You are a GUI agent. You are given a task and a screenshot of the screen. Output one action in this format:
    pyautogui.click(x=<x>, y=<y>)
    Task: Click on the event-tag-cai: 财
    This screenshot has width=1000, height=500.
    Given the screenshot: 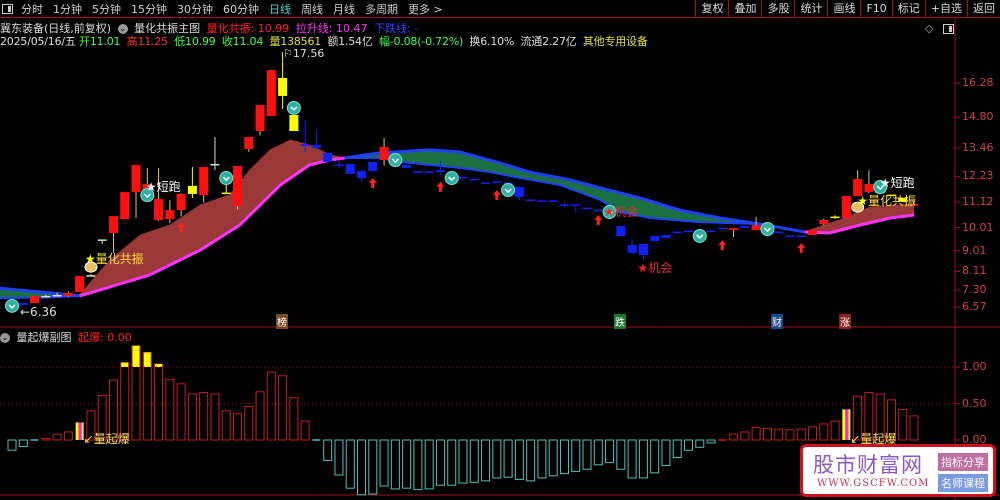 What is the action you would take?
    pyautogui.click(x=777, y=321)
    